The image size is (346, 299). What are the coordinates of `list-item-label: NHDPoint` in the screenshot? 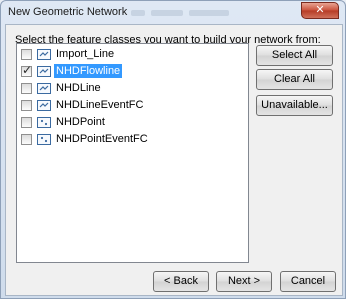 It's located at (80, 122).